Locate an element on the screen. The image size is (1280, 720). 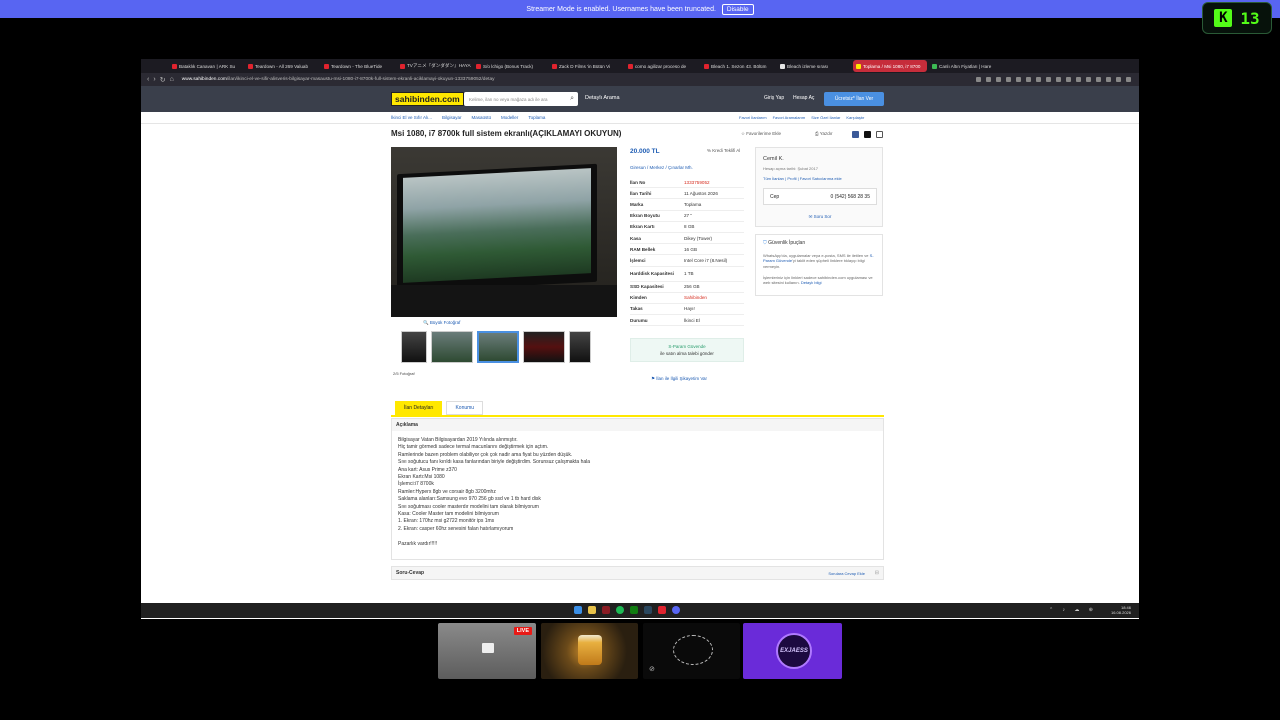
attribute-value: 16 GB is located at coordinates (691, 249).